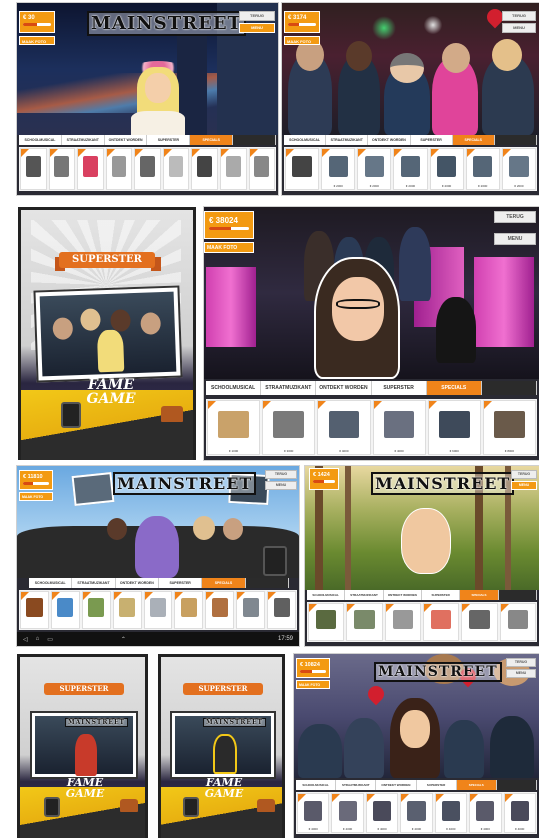 The image size is (539, 838). I want to click on recent-apps-icon: ▭, so click(50, 639).